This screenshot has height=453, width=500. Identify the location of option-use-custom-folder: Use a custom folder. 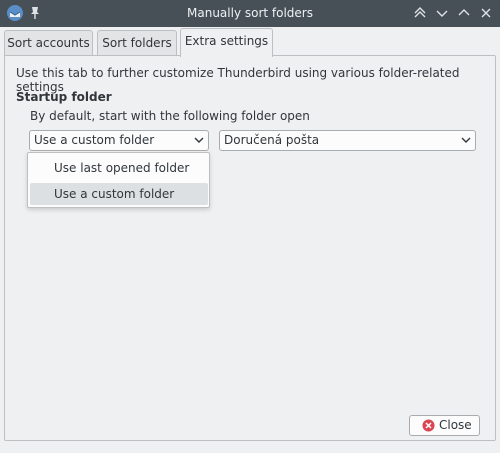
(119, 194).